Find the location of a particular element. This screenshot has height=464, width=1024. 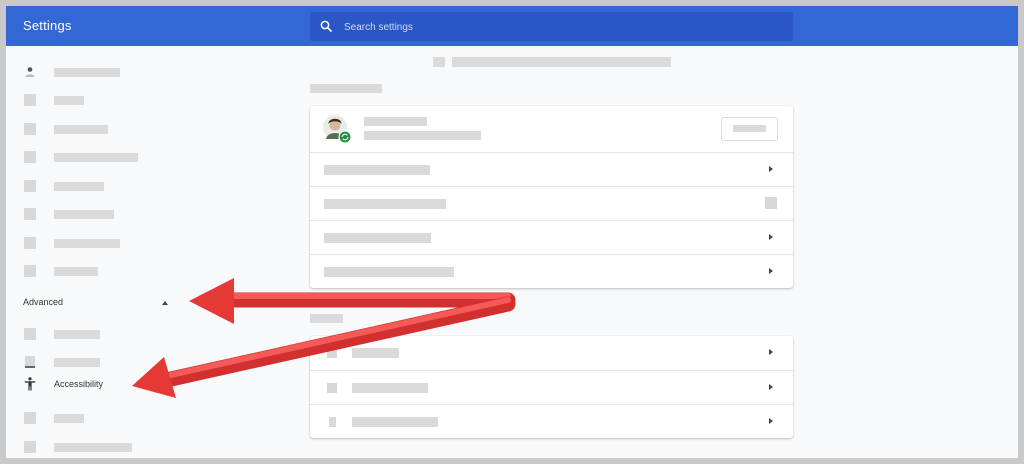

extensions-icon is located at coordinates (30, 243).